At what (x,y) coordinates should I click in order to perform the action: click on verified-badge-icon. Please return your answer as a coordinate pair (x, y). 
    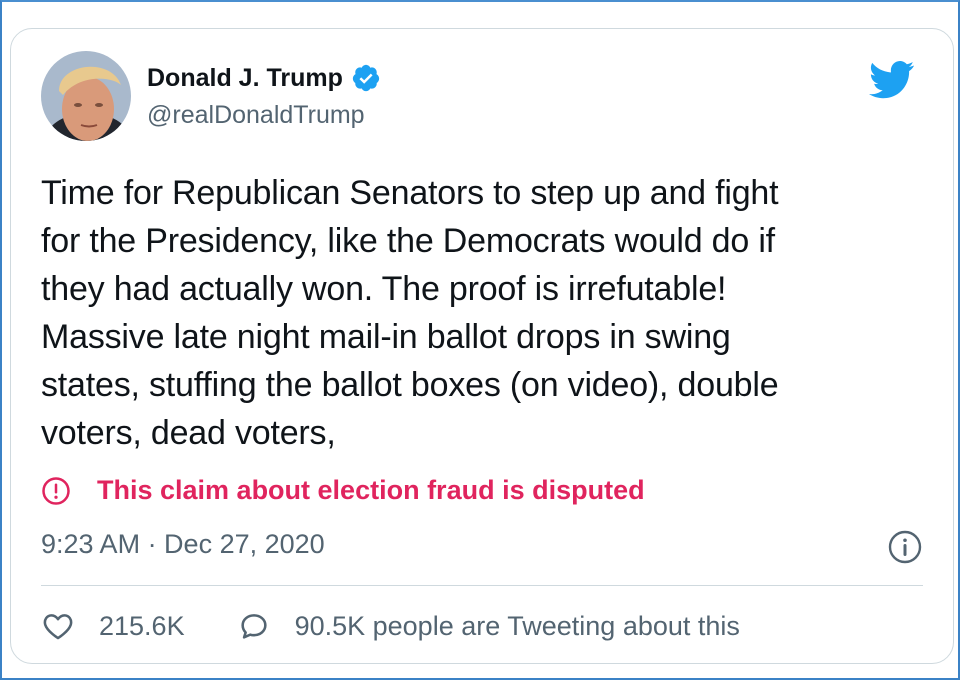
    Looking at the image, I should click on (366, 78).